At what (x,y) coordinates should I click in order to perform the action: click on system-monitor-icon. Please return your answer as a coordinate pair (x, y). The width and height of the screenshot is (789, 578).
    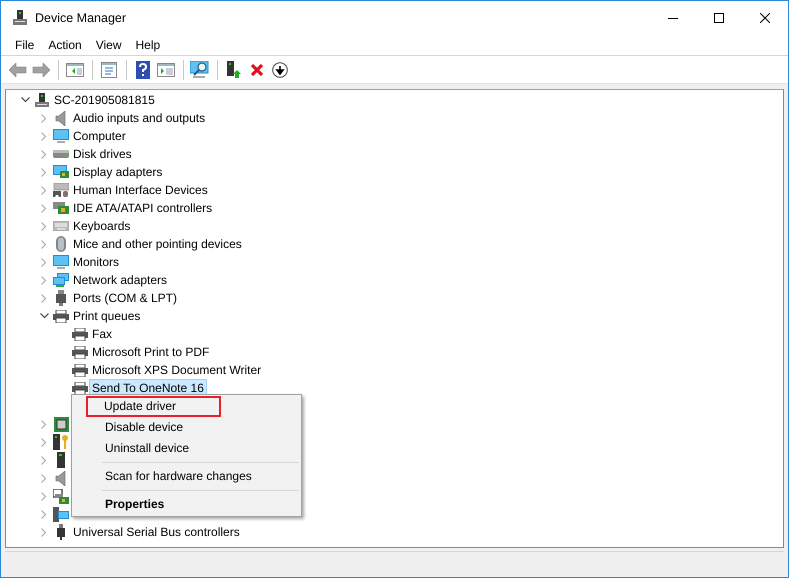
    Looking at the image, I should click on (61, 514).